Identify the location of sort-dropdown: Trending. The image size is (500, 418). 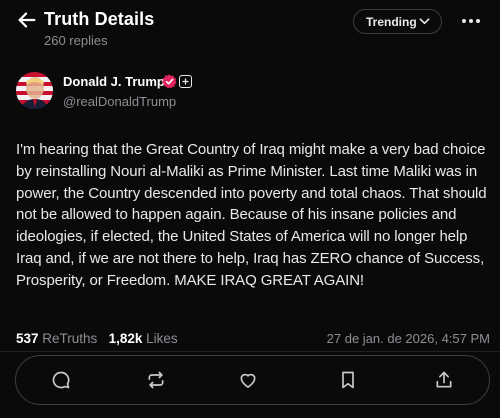
(397, 21).